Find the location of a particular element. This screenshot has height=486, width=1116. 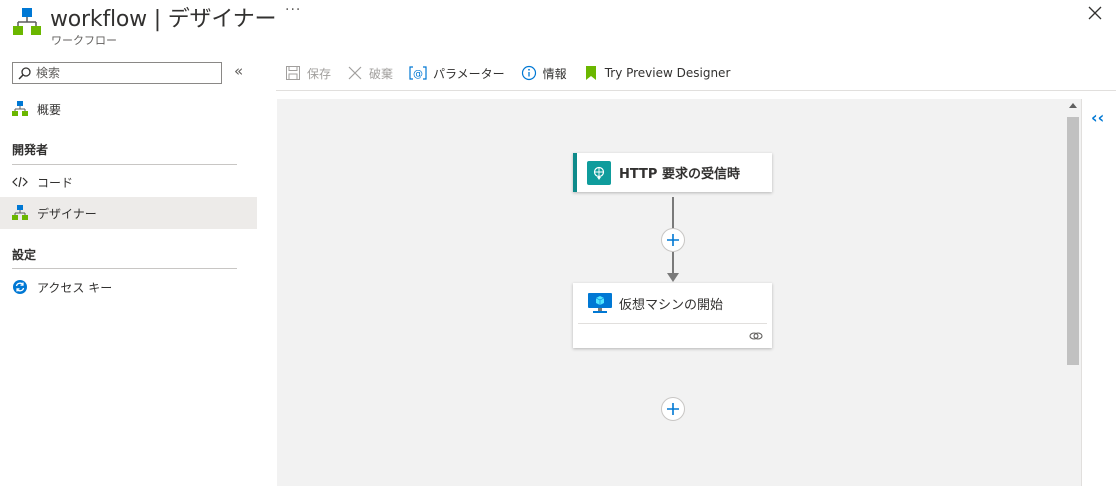

connector-arrow is located at coordinates (673, 277).